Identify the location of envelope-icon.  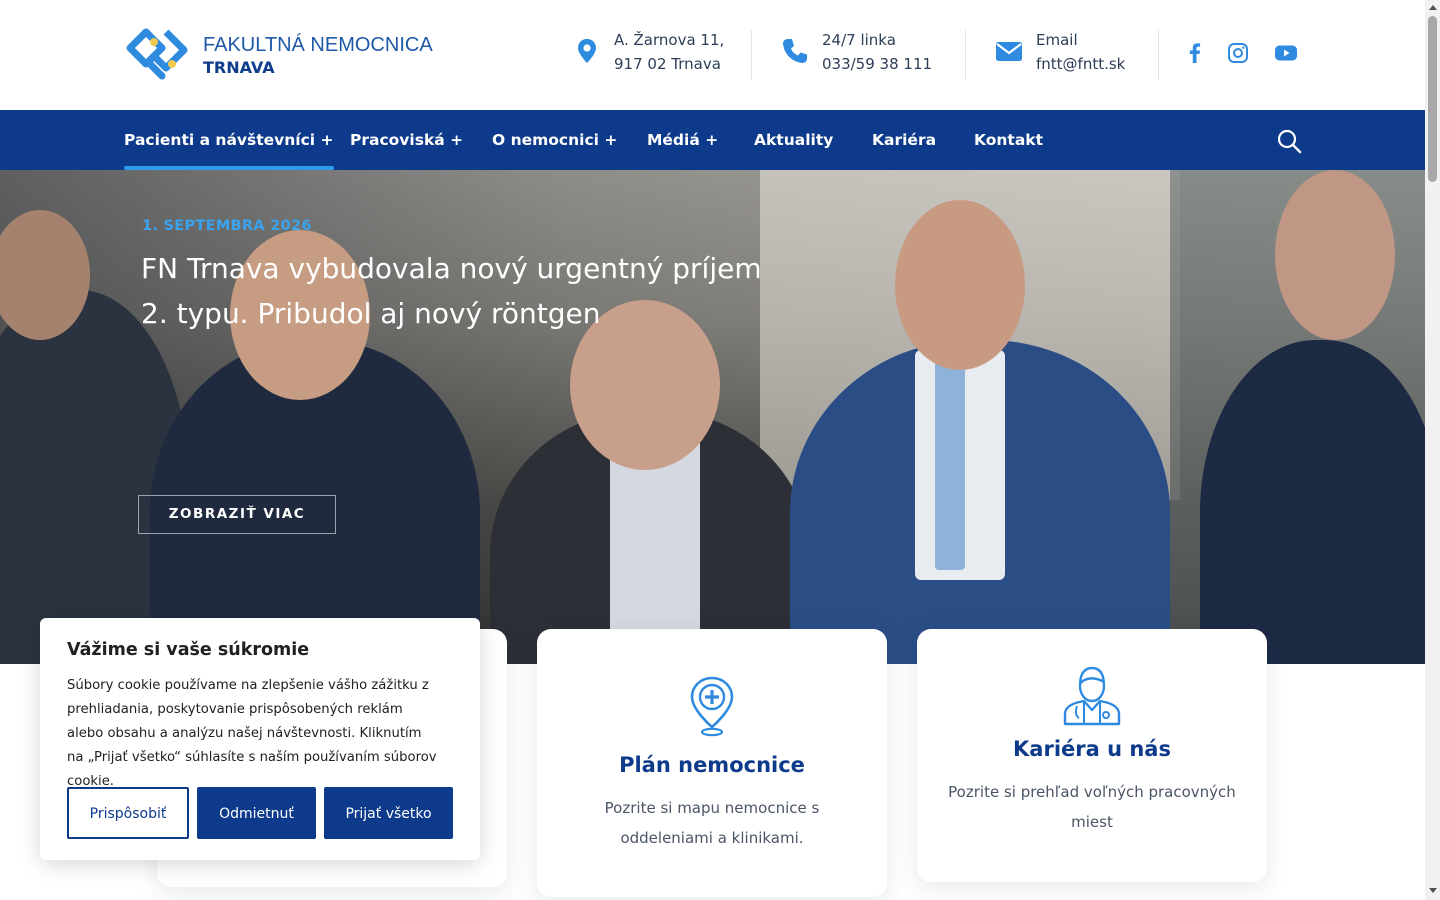
(1009, 51).